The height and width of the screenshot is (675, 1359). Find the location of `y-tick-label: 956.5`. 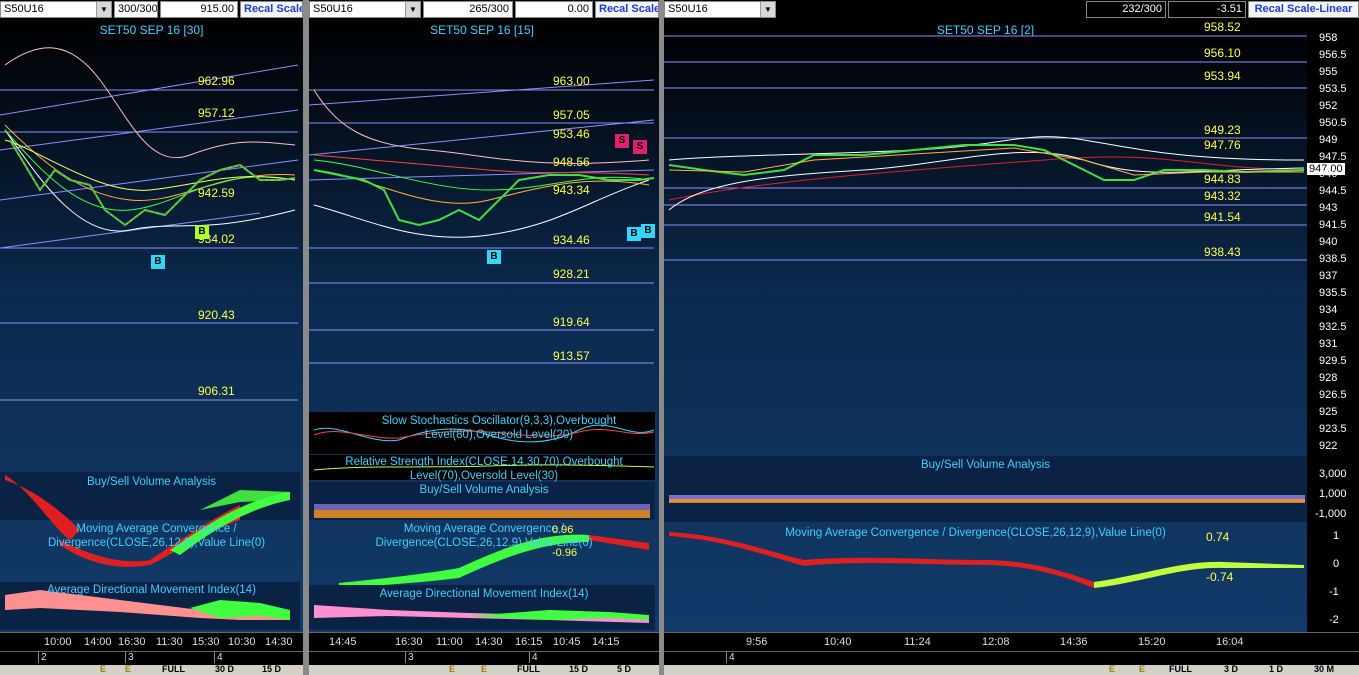

y-tick-label: 956.5 is located at coordinates (1333, 55).